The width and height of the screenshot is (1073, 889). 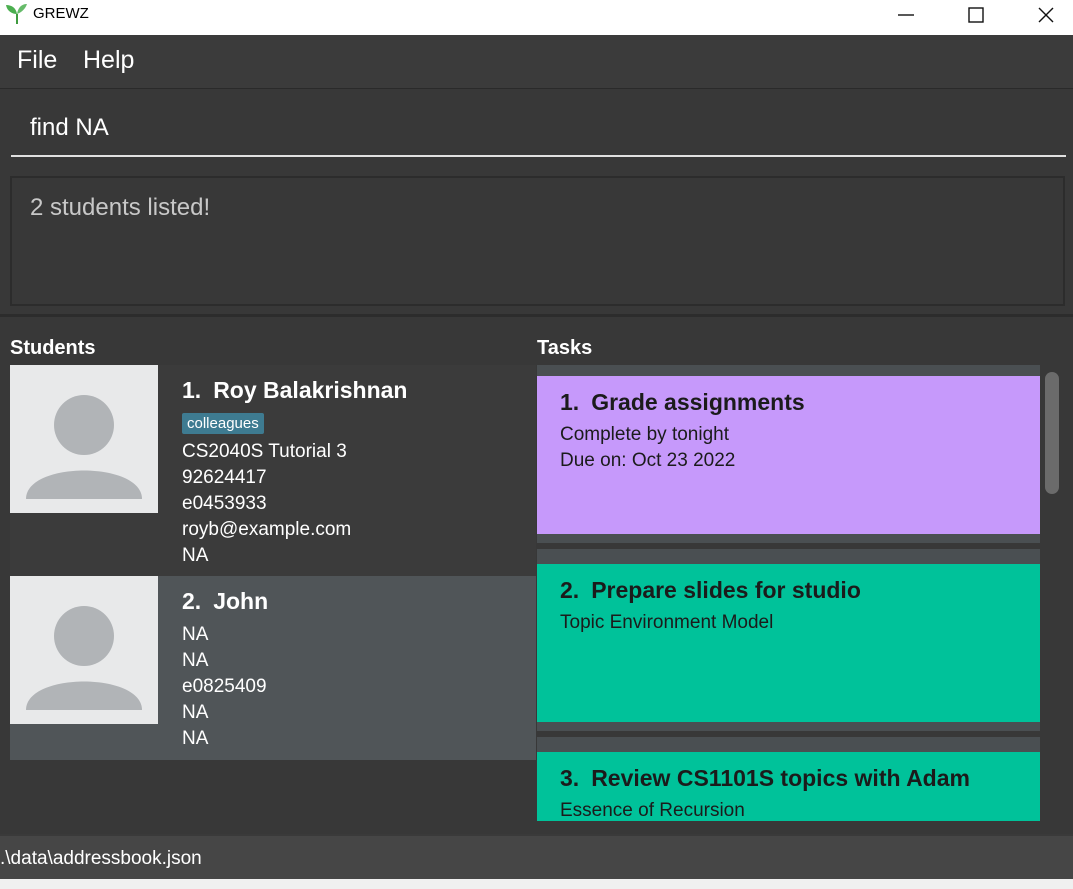 What do you see at coordinates (224, 503) in the screenshot?
I see `student-id: e0453933` at bounding box center [224, 503].